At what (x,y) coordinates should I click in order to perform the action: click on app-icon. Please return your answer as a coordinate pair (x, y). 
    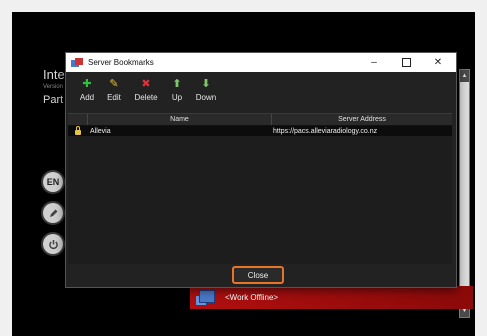
    Looking at the image, I should click on (77, 62).